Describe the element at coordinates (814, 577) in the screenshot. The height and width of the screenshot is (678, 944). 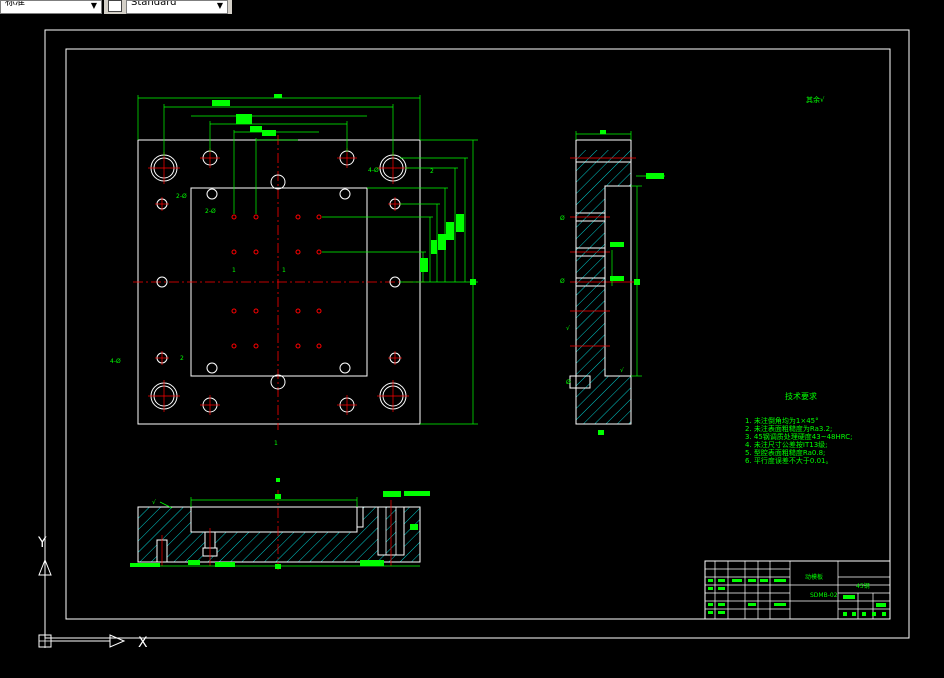
I see `part-name: 动模板` at that location.